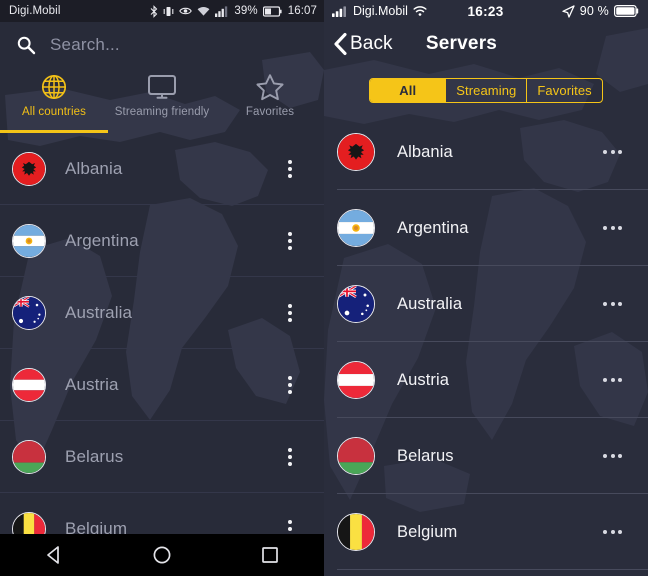  Describe the element at coordinates (54, 87) in the screenshot. I see `globe-icon` at that location.